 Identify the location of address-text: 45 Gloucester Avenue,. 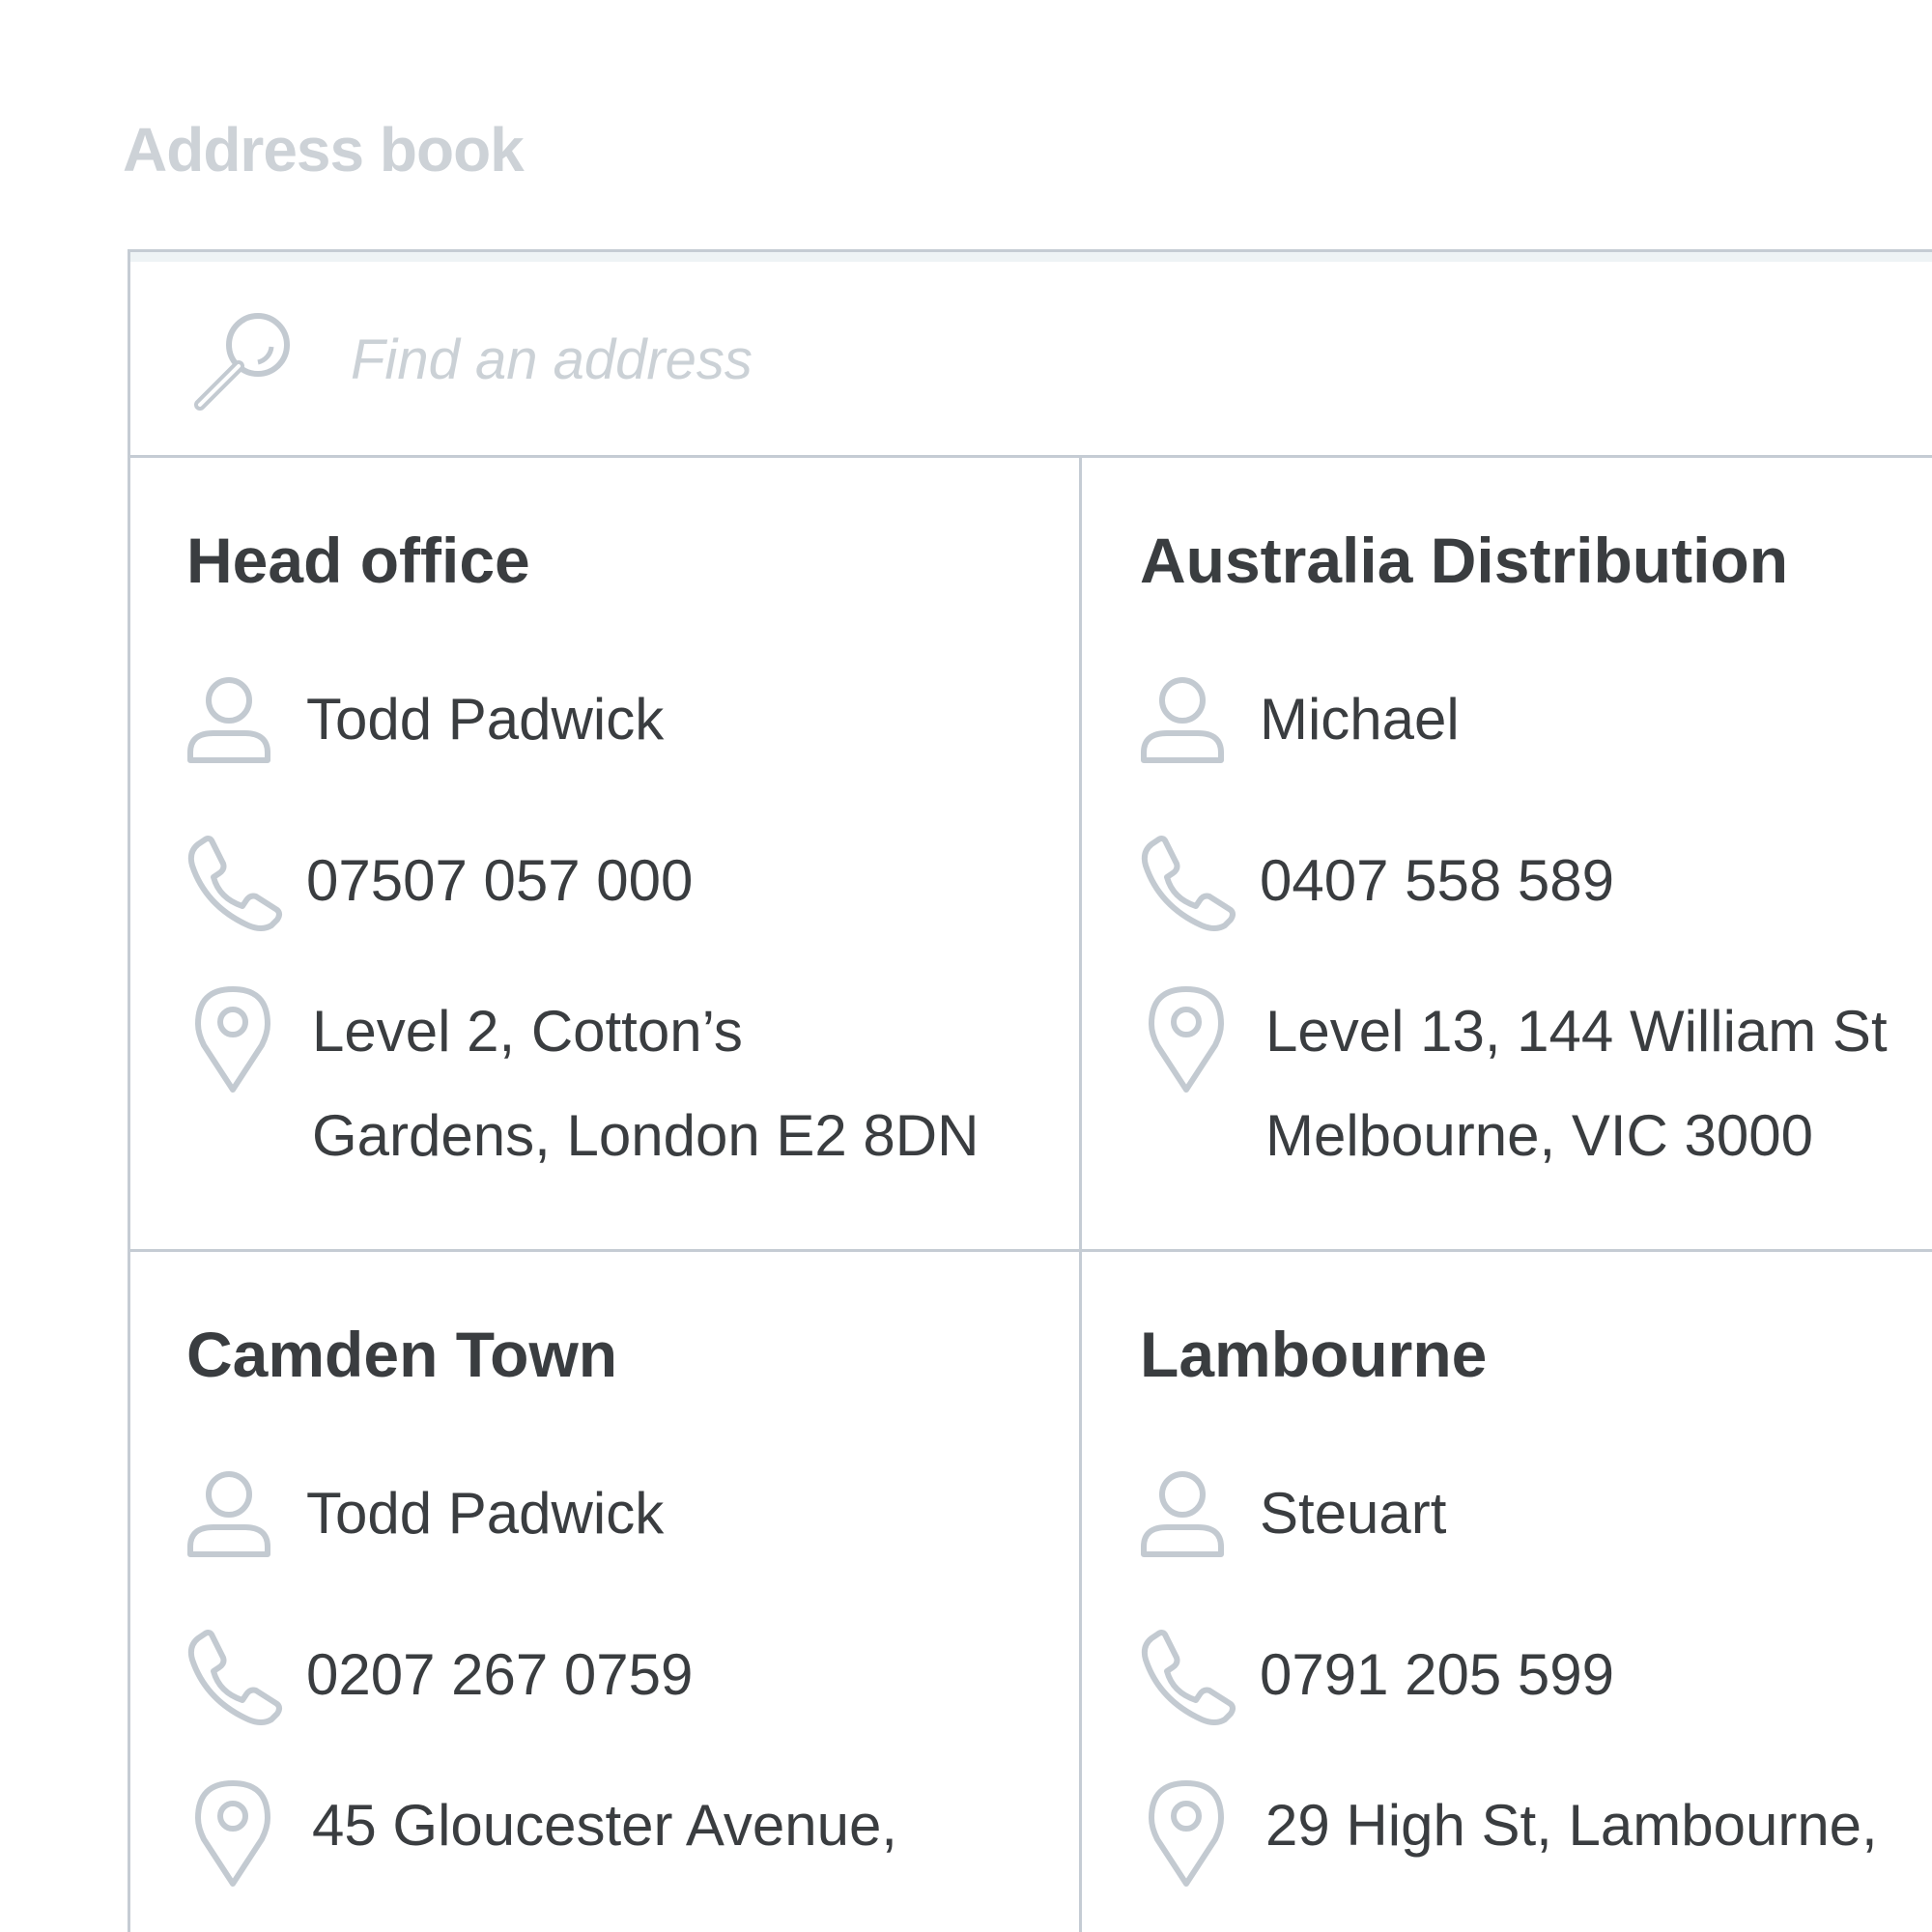
(695, 1826).